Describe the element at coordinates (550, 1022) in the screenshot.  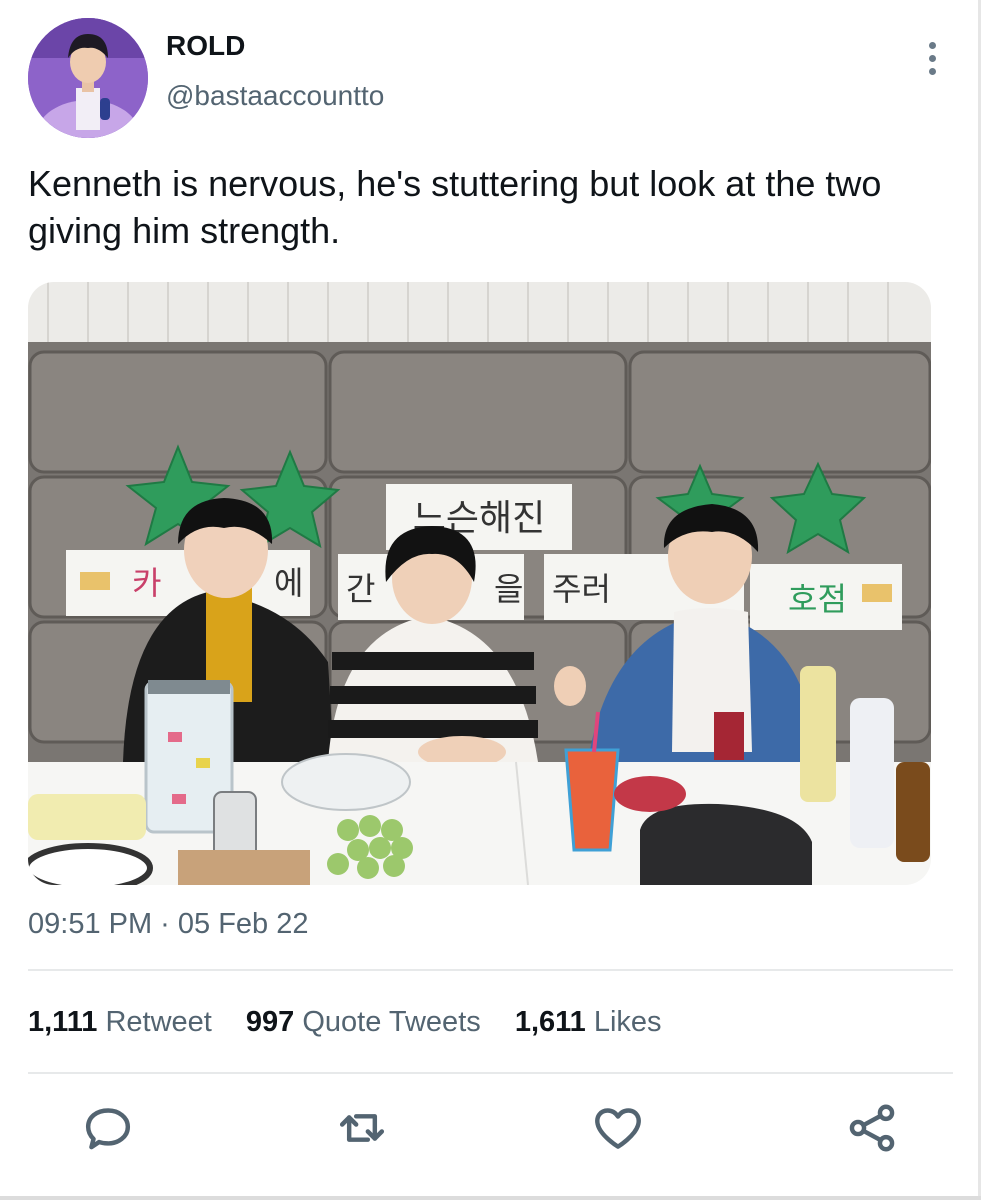
I see `like-count-value: 1,611` at that location.